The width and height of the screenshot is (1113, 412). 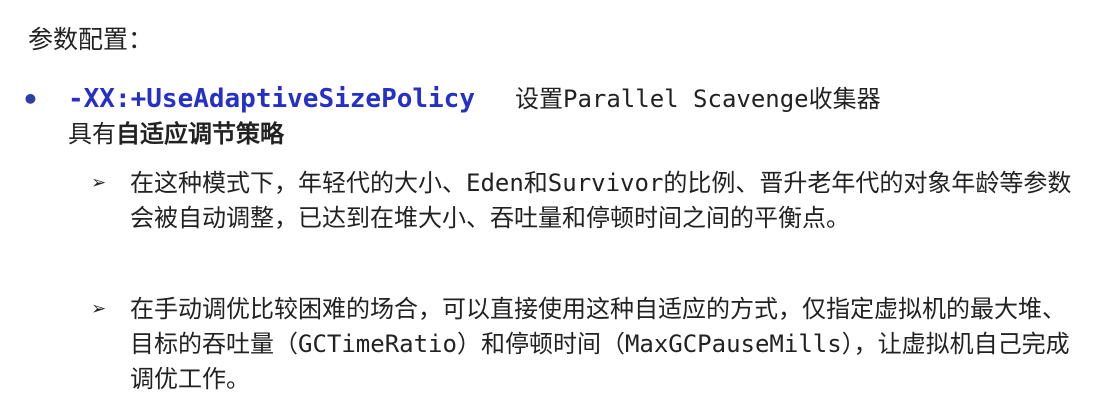 I want to click on section-heading: 参数配置：, so click(x=91, y=39).